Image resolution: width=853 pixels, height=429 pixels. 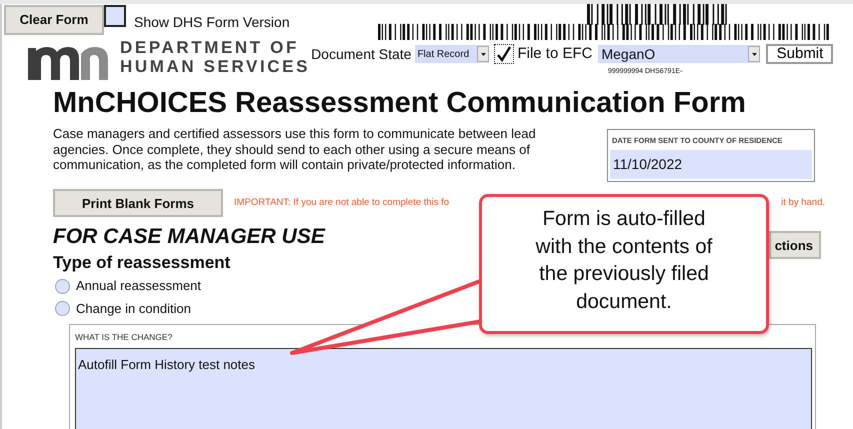 What do you see at coordinates (342, 203) in the screenshot?
I see `notice-text: IMPORTANT: If you are not able to complete this fo` at bounding box center [342, 203].